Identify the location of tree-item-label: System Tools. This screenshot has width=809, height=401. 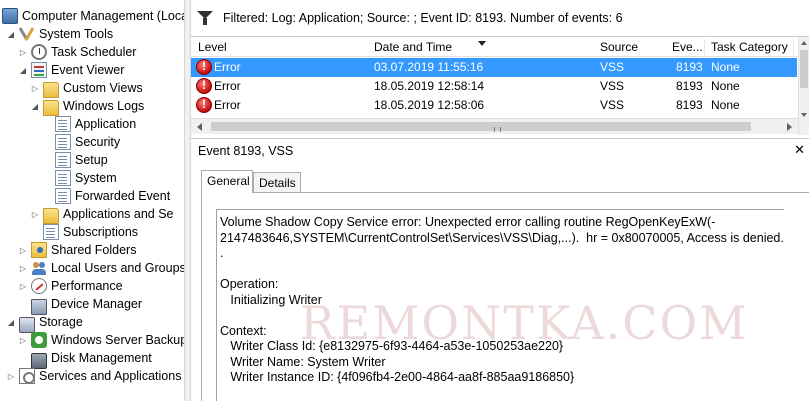
(76, 34).